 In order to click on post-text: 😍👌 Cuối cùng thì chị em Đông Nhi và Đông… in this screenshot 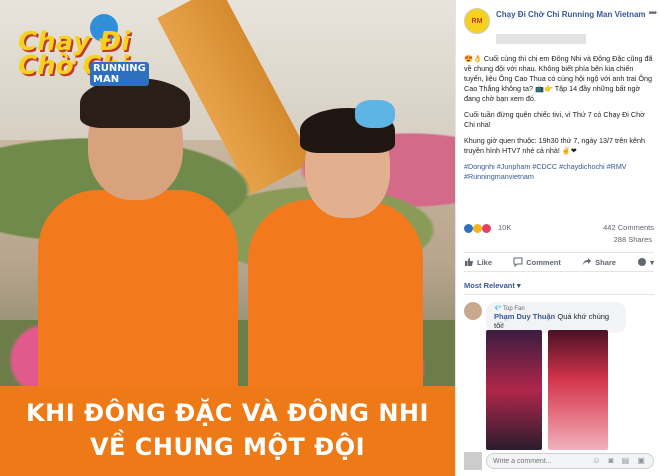, I will do `click(559, 121)`.